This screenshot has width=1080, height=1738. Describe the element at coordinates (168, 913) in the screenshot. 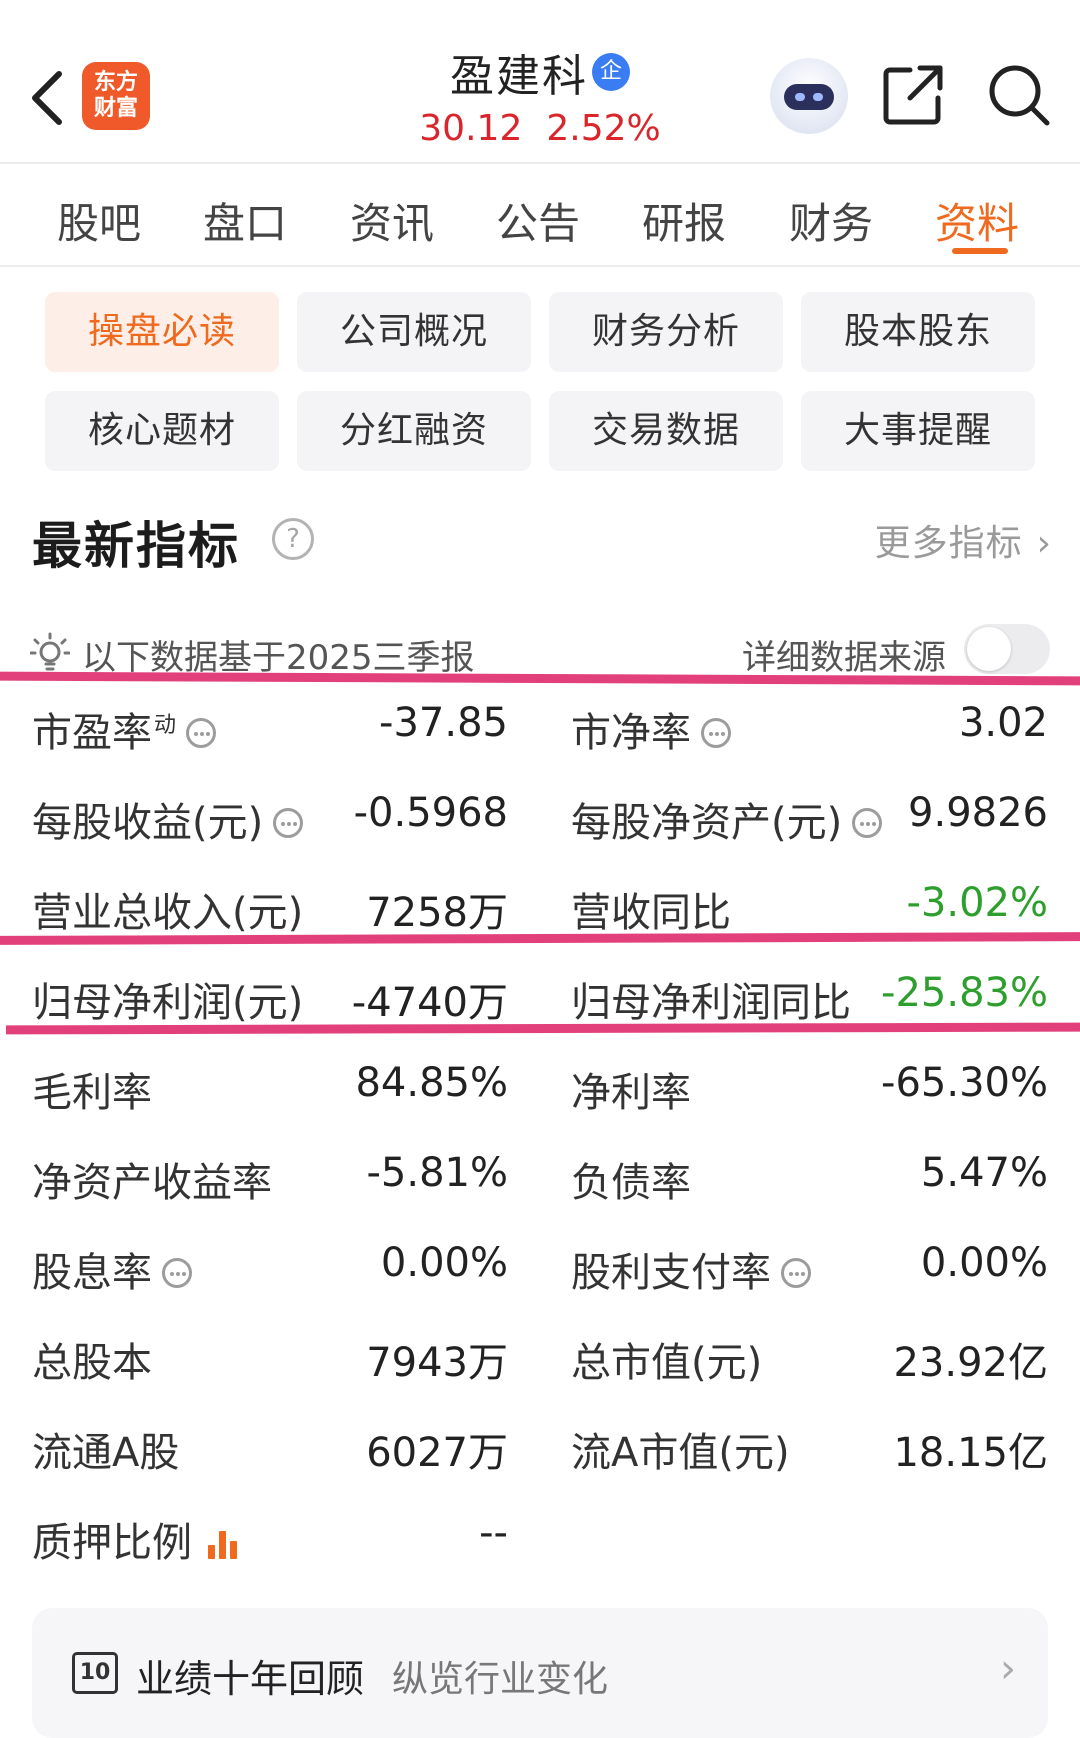

I see `metric-total-revenue: 营业总收入(元)` at that location.